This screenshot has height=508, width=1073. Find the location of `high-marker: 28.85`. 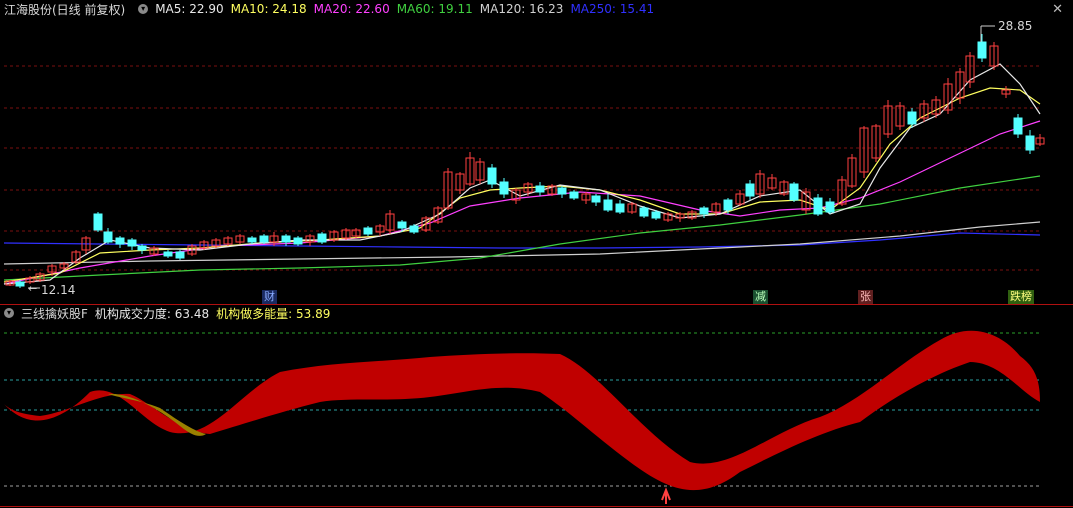

high-marker: 28.85 is located at coordinates (1006, 30).